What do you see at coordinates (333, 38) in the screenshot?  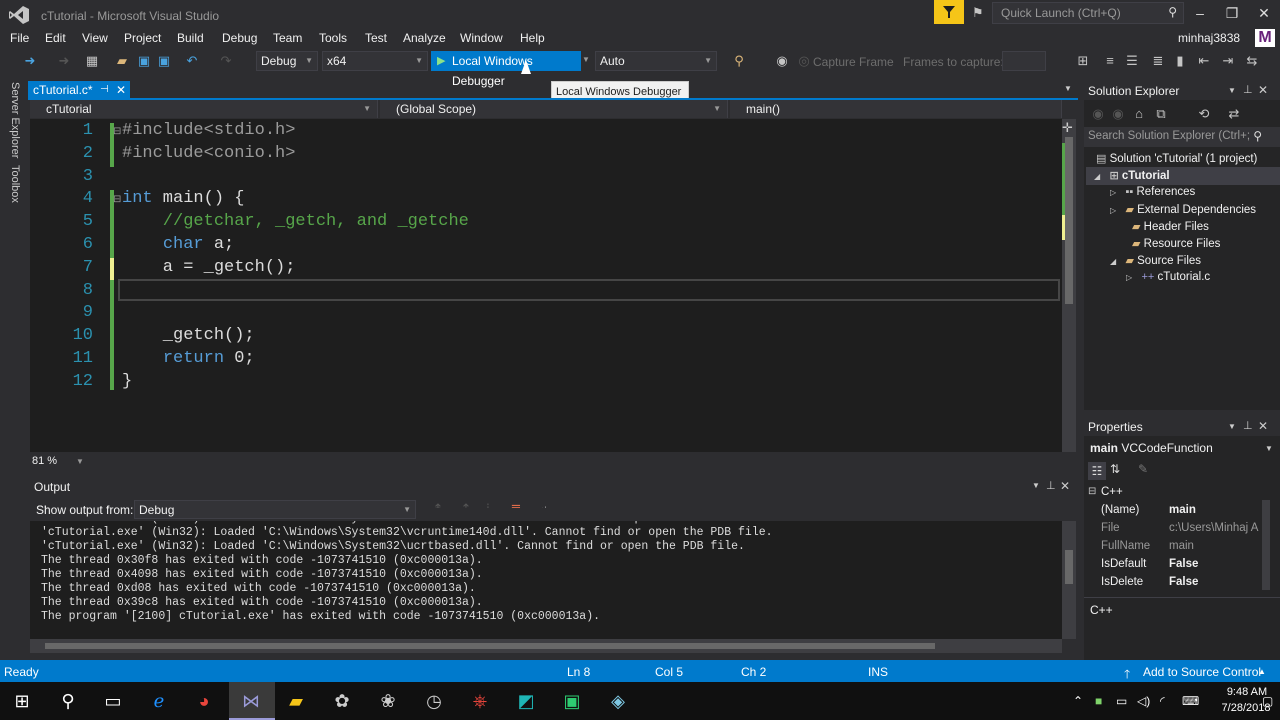 I see `menu-tools: Tools` at bounding box center [333, 38].